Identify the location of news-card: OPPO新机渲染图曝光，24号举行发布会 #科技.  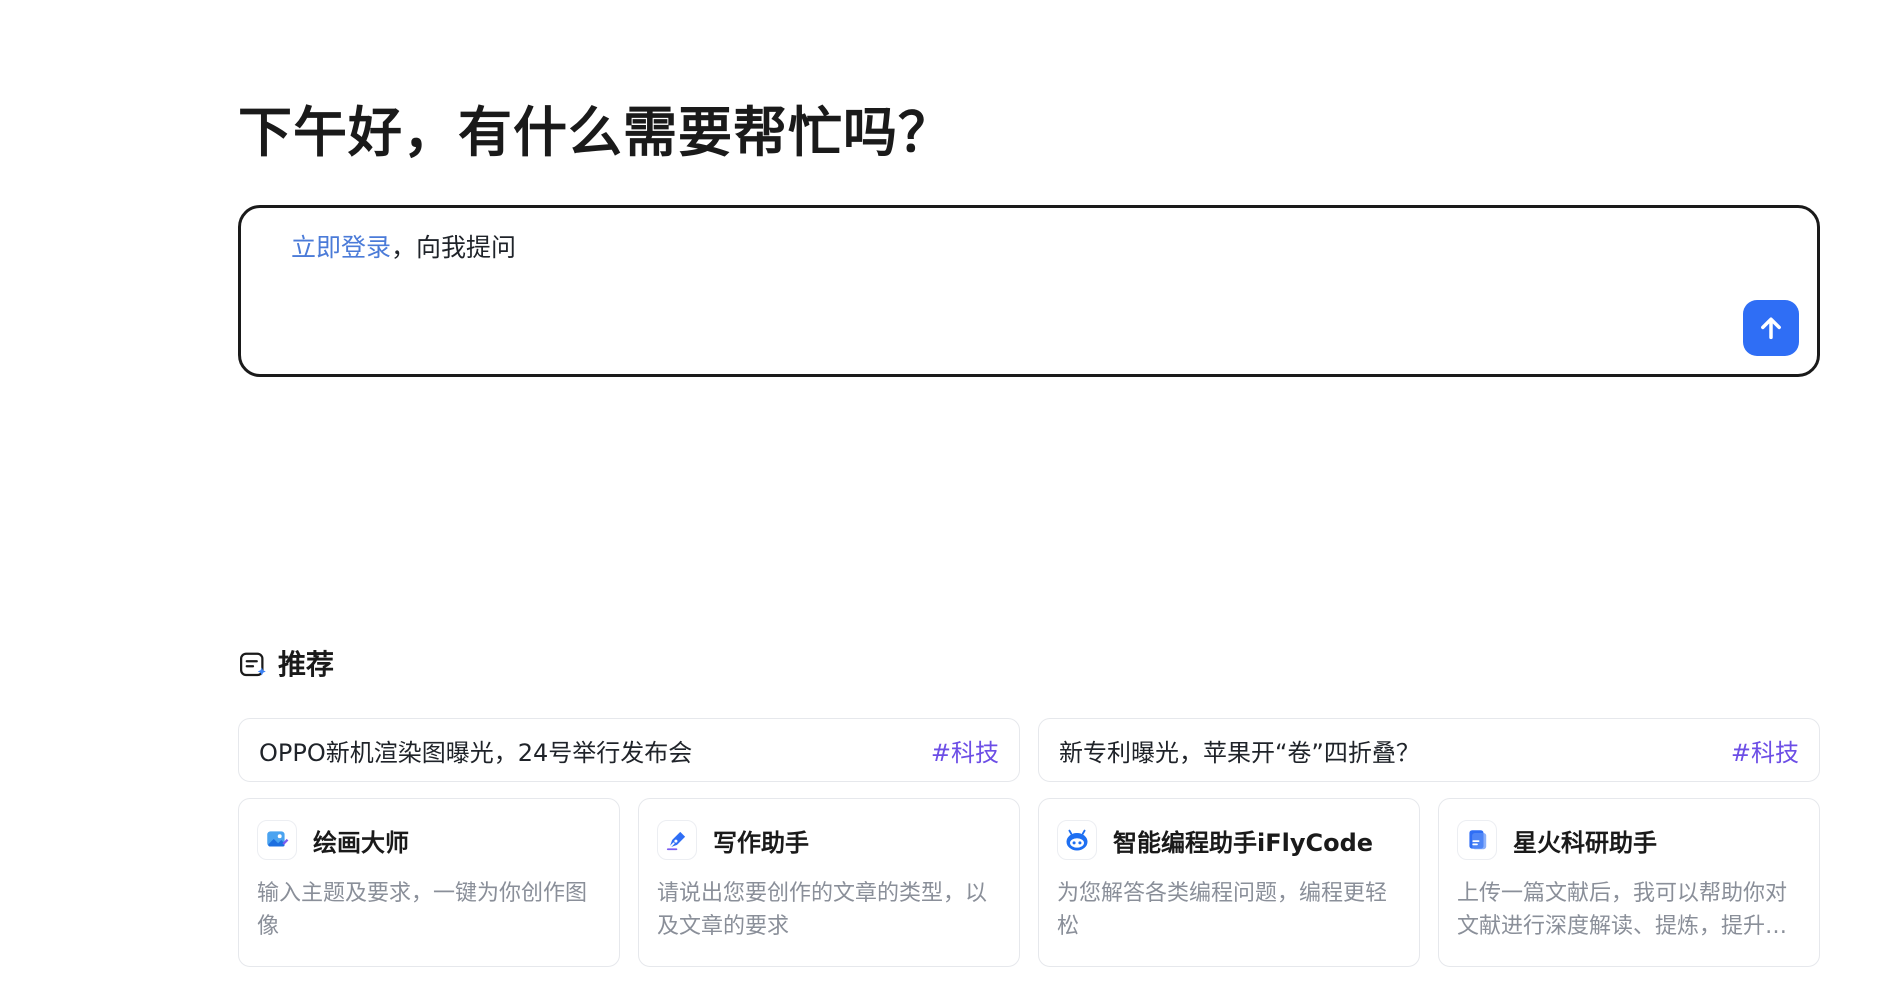
(629, 750).